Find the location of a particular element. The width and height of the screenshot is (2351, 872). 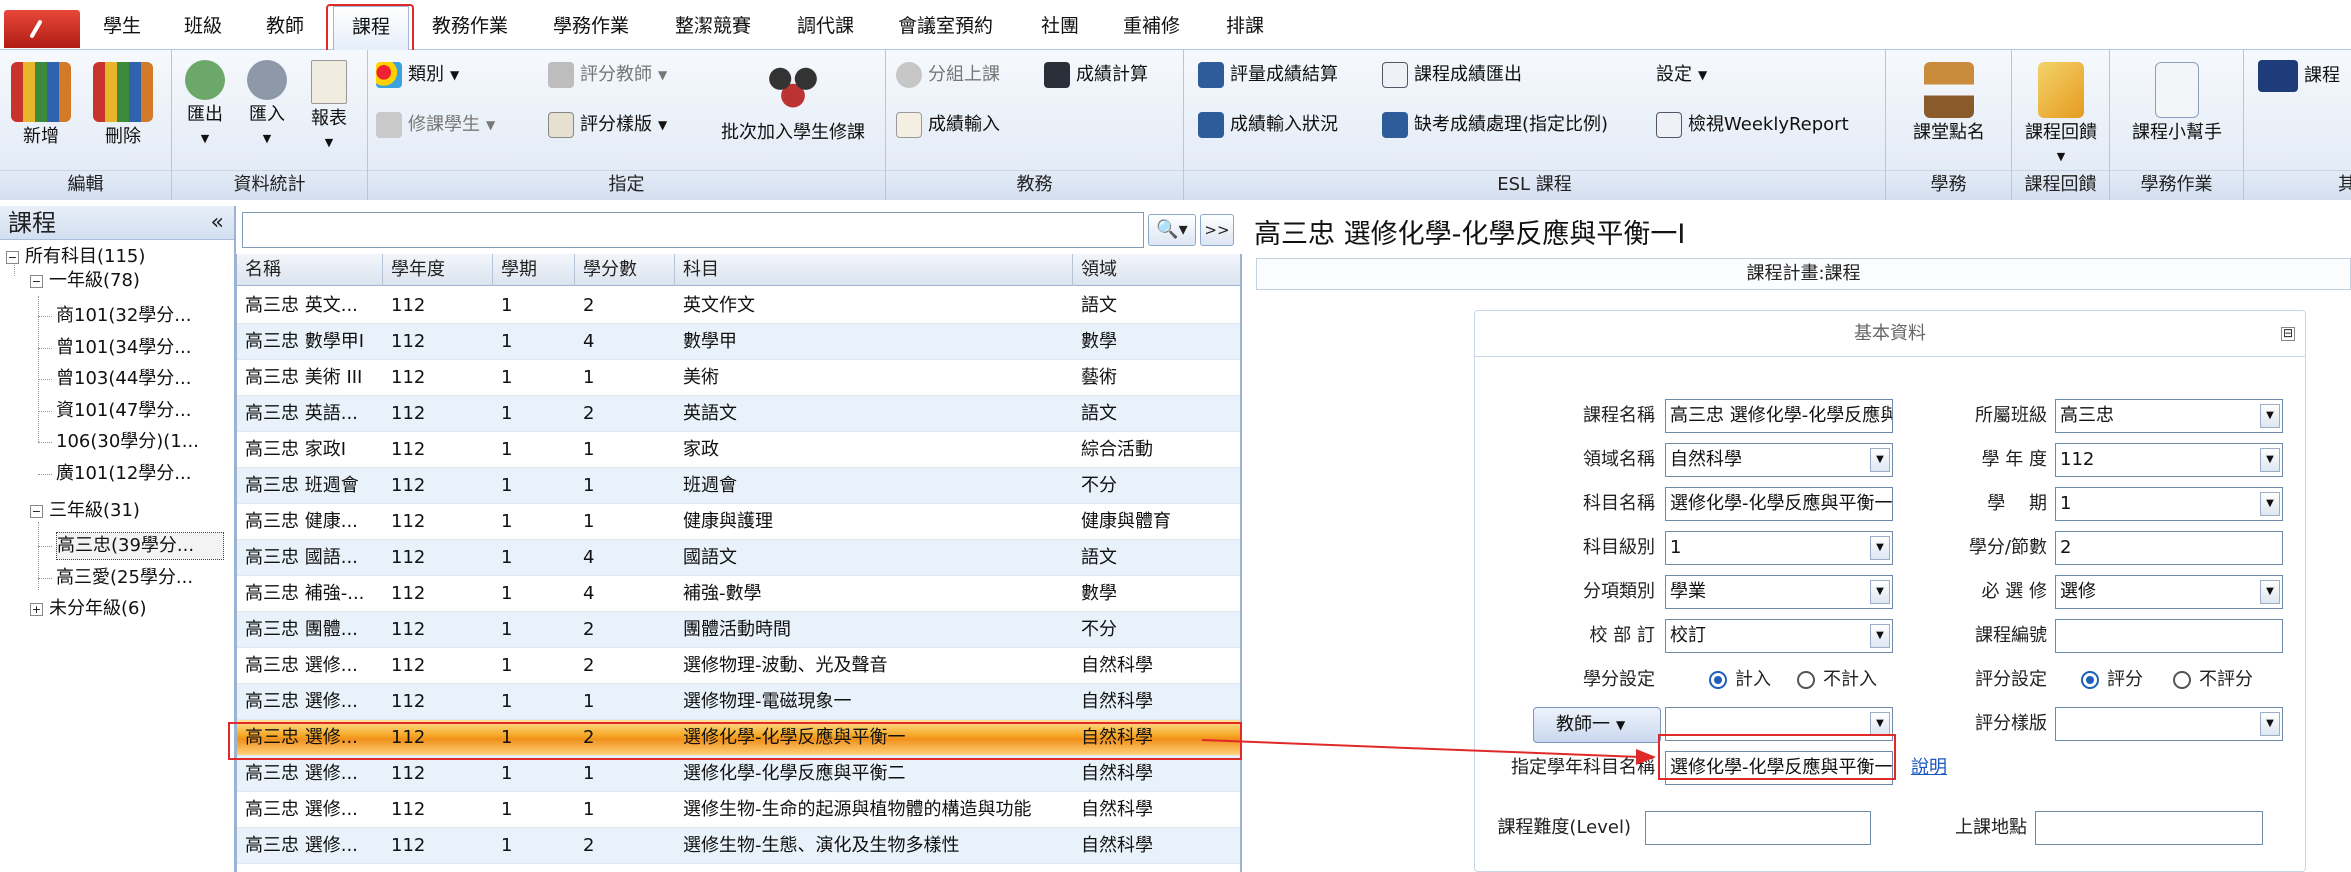

tree-grade1: − 一年級(78) is located at coordinates (85, 281).